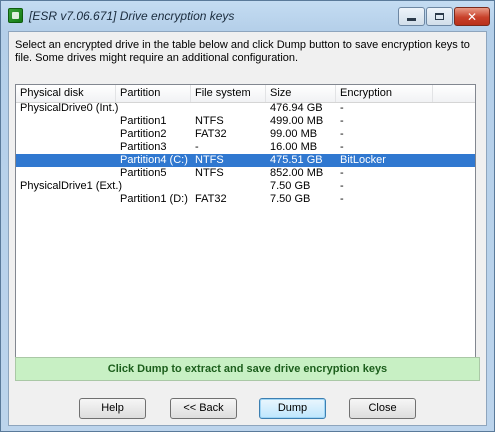  Describe the element at coordinates (245, 121) in the screenshot. I see `table-row: Partition1 NTFS 499.00 MB -` at that location.